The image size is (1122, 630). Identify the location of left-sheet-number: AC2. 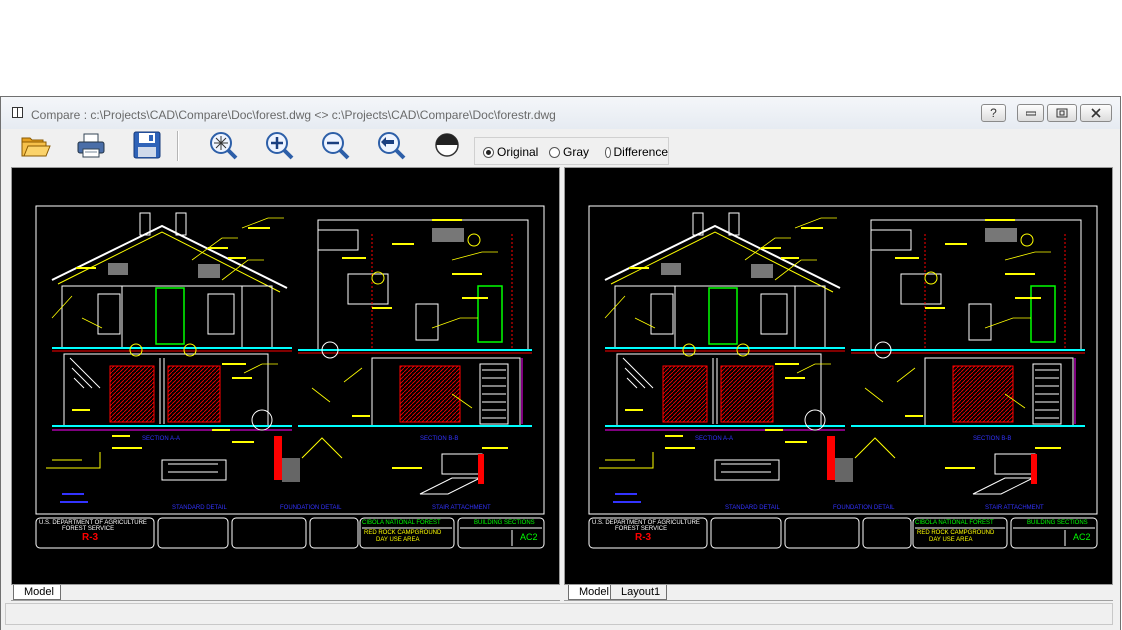
(529, 537).